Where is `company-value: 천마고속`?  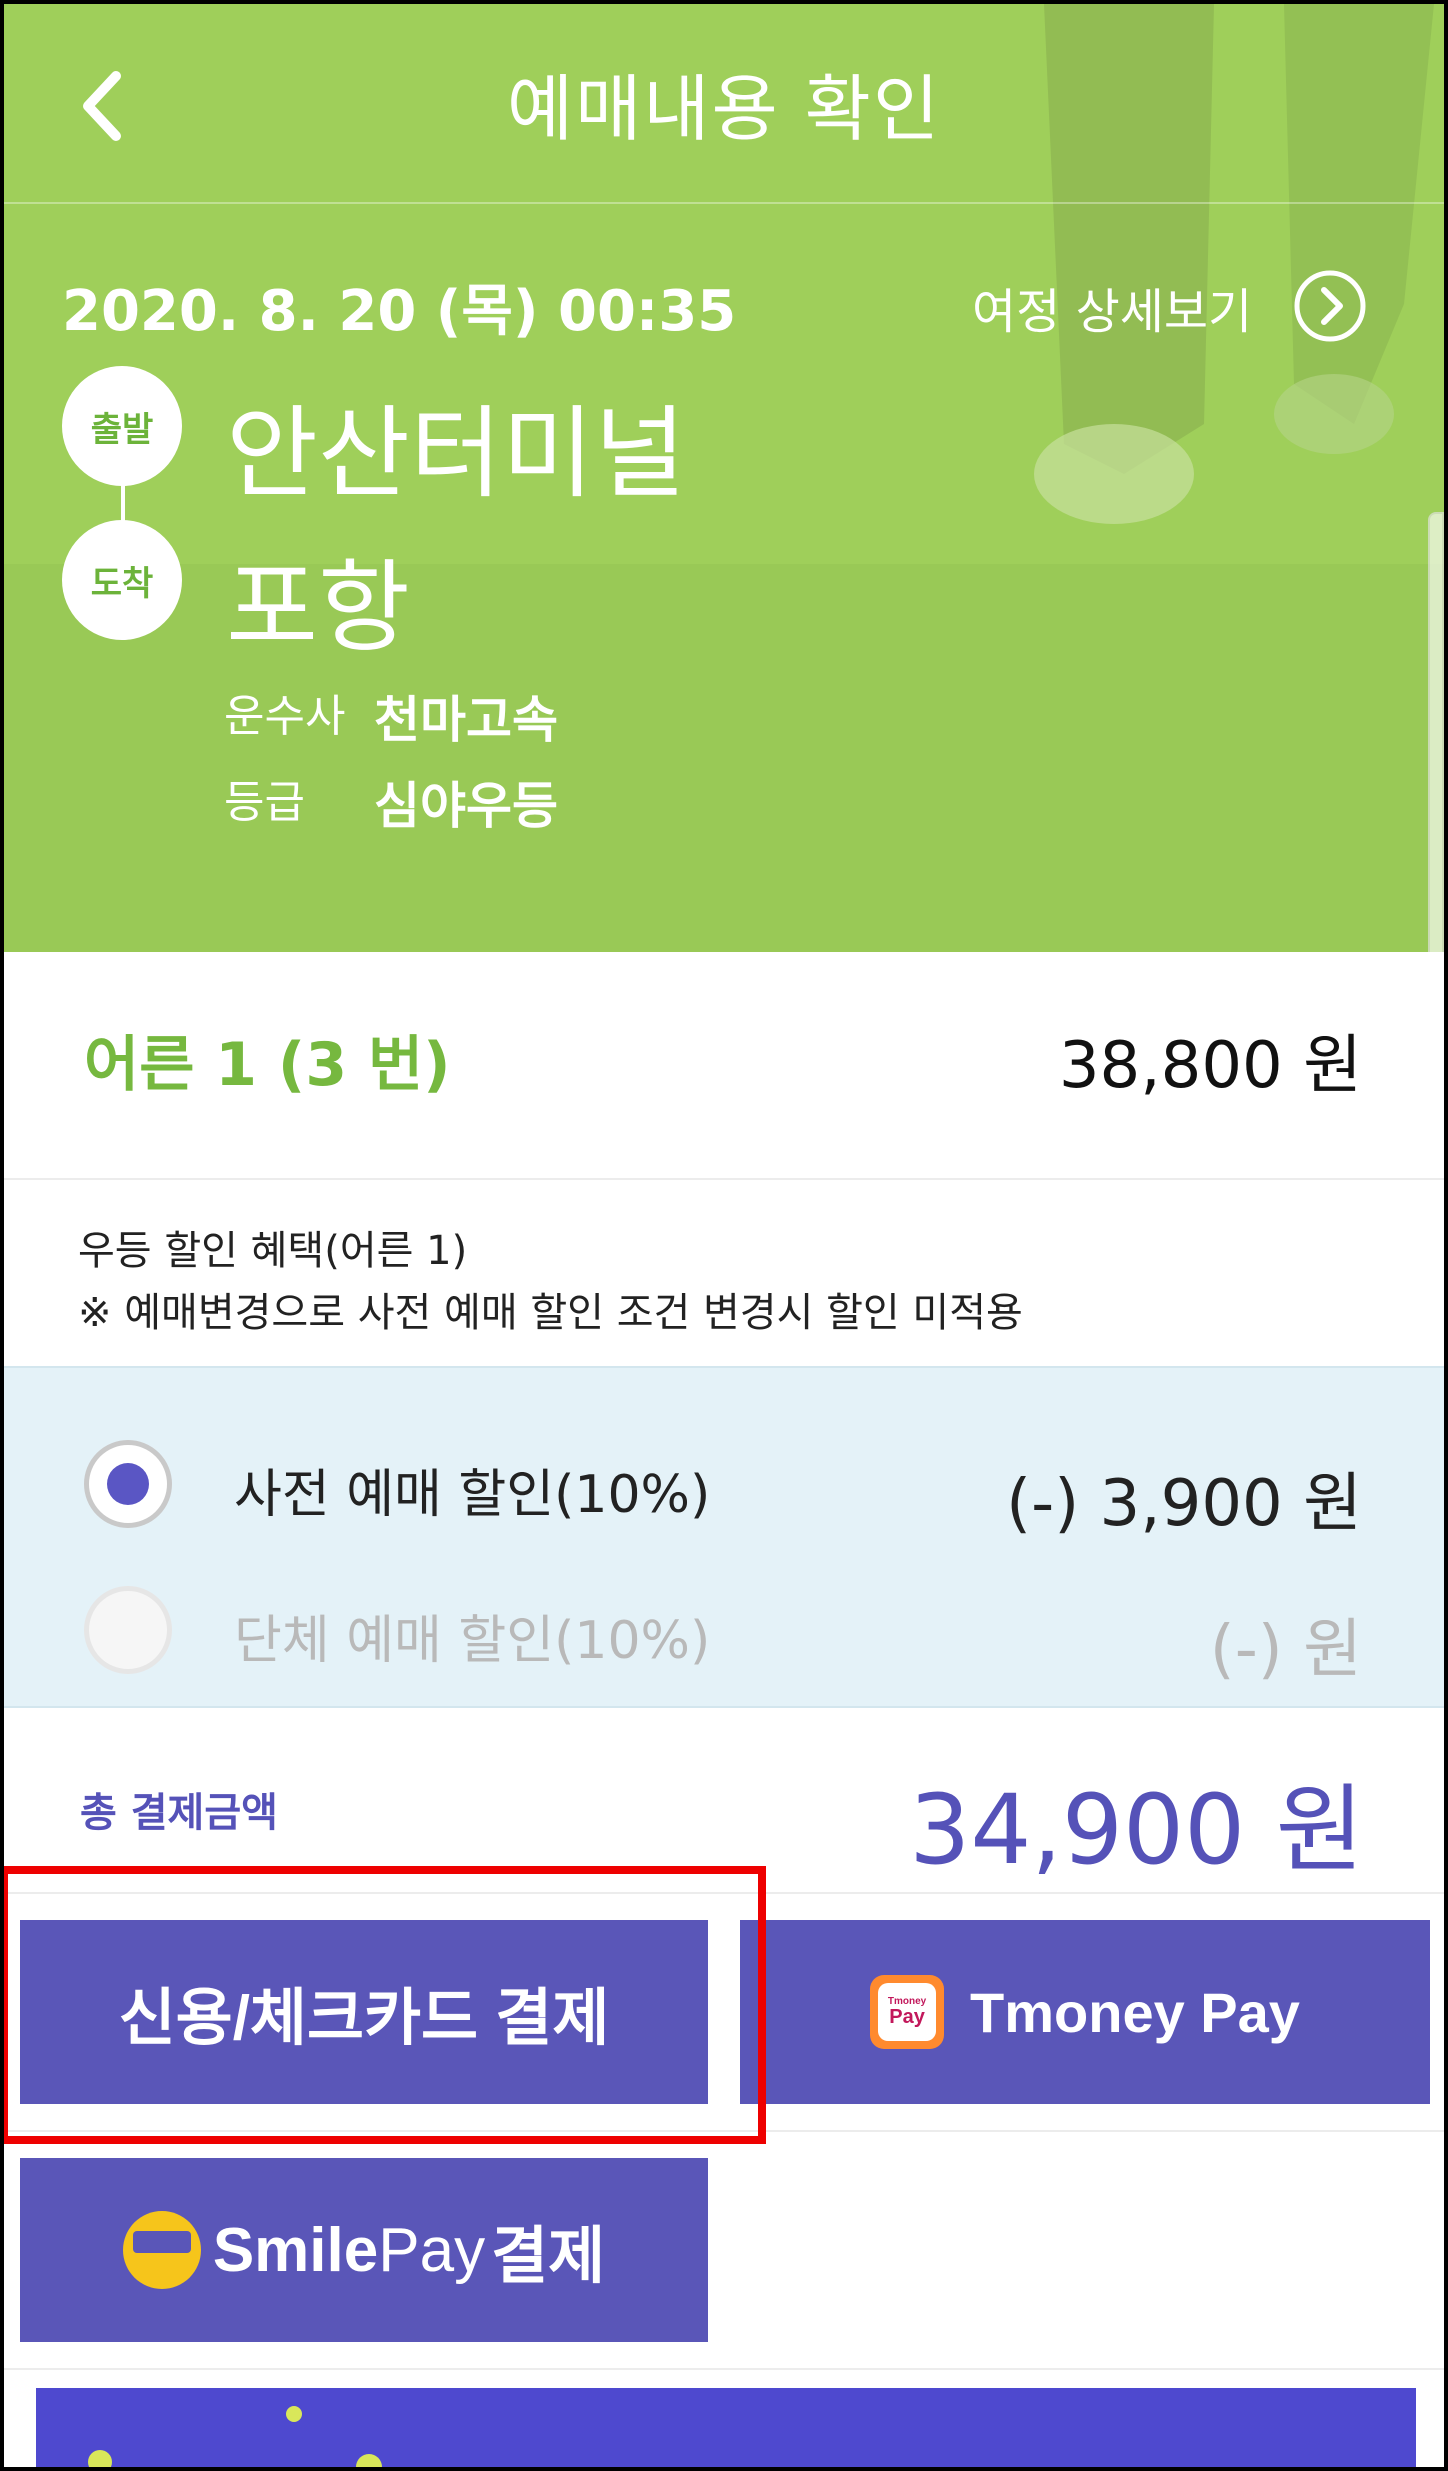 company-value: 천마고속 is located at coordinates (466, 720).